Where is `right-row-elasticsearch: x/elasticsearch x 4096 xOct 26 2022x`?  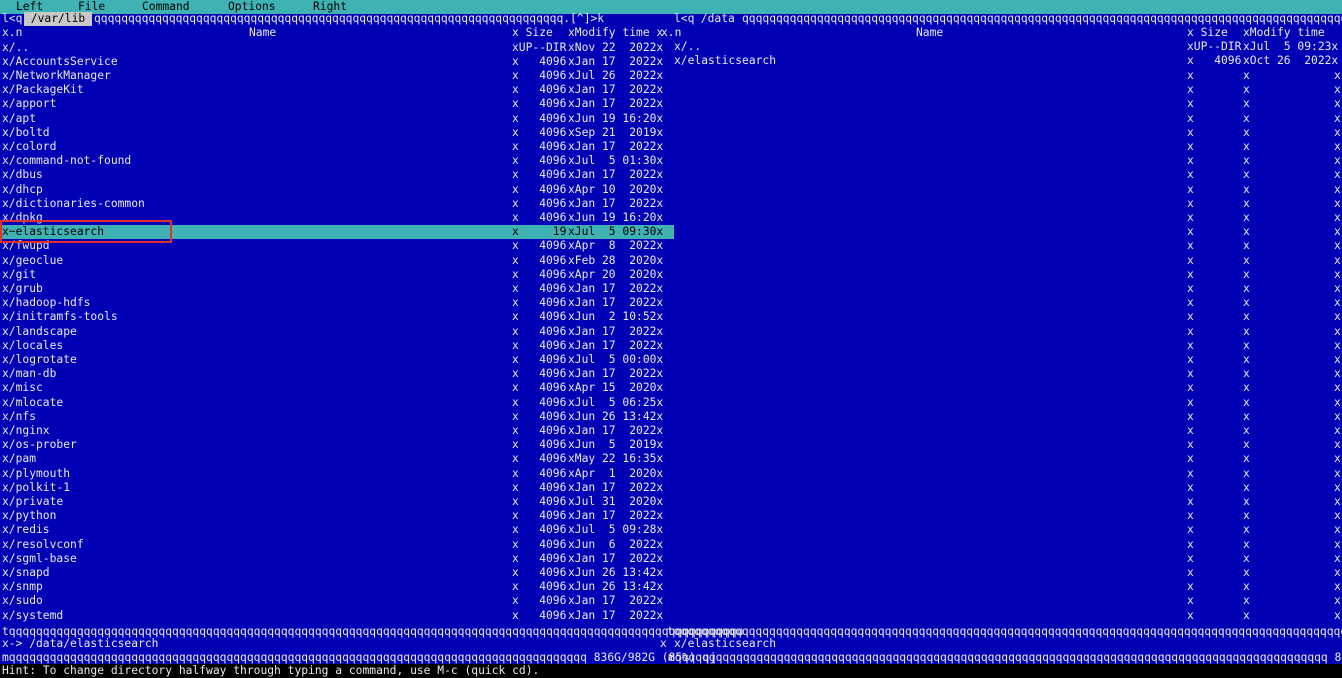 right-row-elasticsearch: x/elasticsearch x 4096 xOct 26 2022x is located at coordinates (671, 61).